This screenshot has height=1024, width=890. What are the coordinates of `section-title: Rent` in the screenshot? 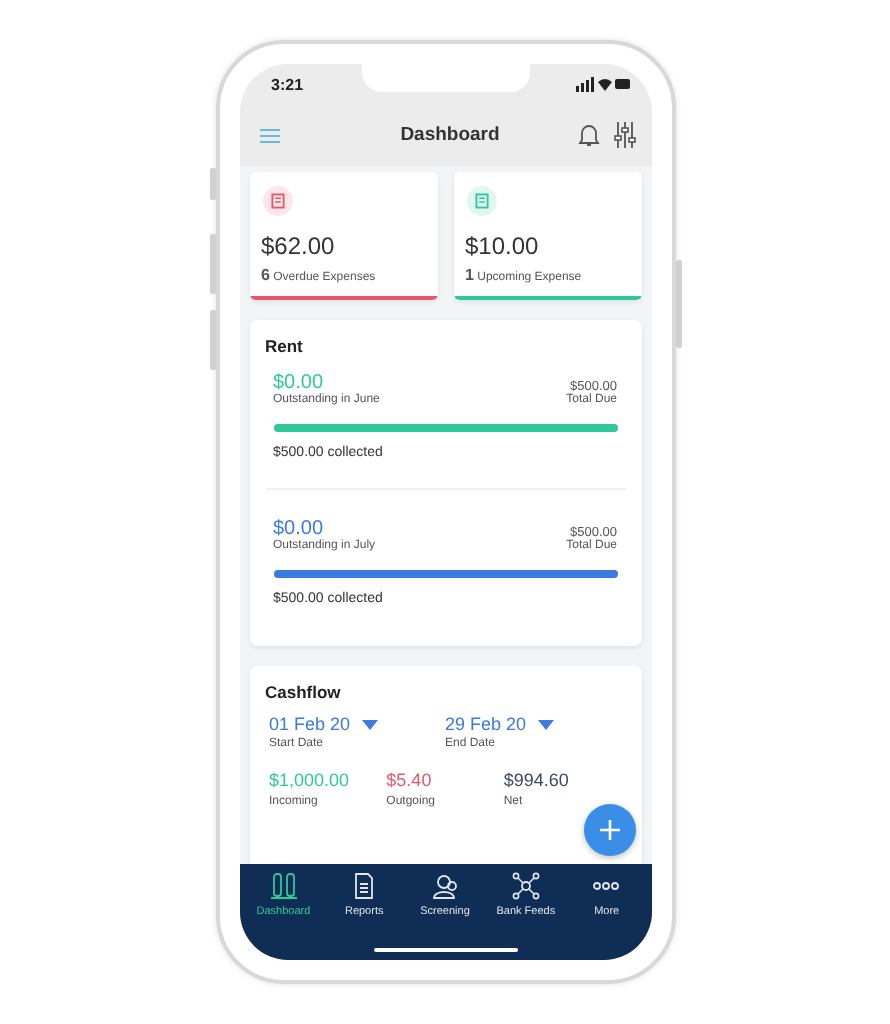 It's located at (285, 346).